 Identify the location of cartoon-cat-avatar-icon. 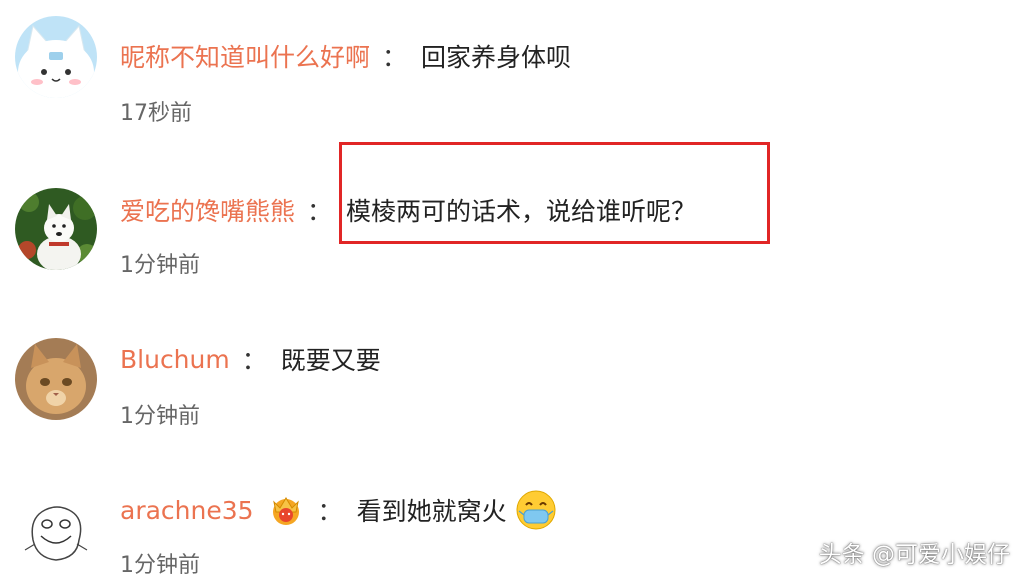
(56, 57).